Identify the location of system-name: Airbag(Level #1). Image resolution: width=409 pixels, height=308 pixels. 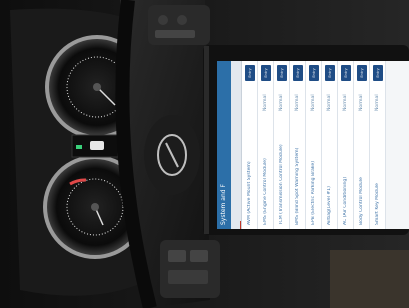
(329, 205).